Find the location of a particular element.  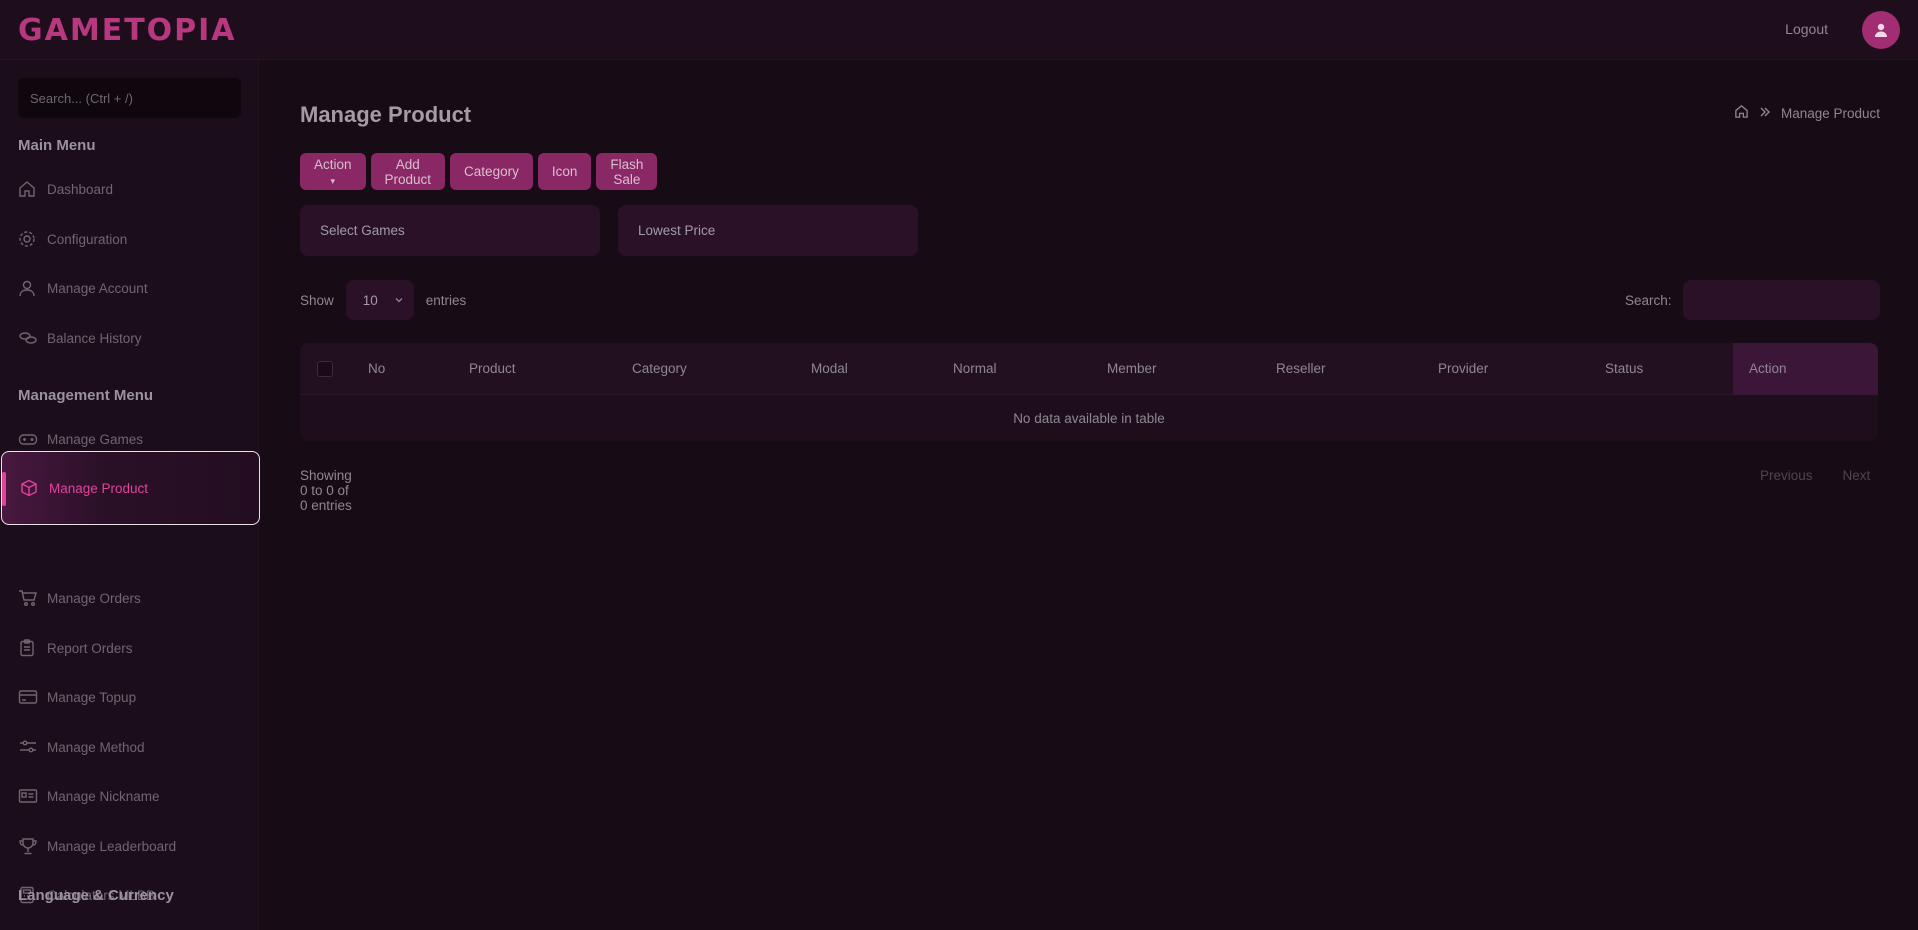

sidebar-item-manage-leaderboard: Manage Leaderboard is located at coordinates (129, 846).